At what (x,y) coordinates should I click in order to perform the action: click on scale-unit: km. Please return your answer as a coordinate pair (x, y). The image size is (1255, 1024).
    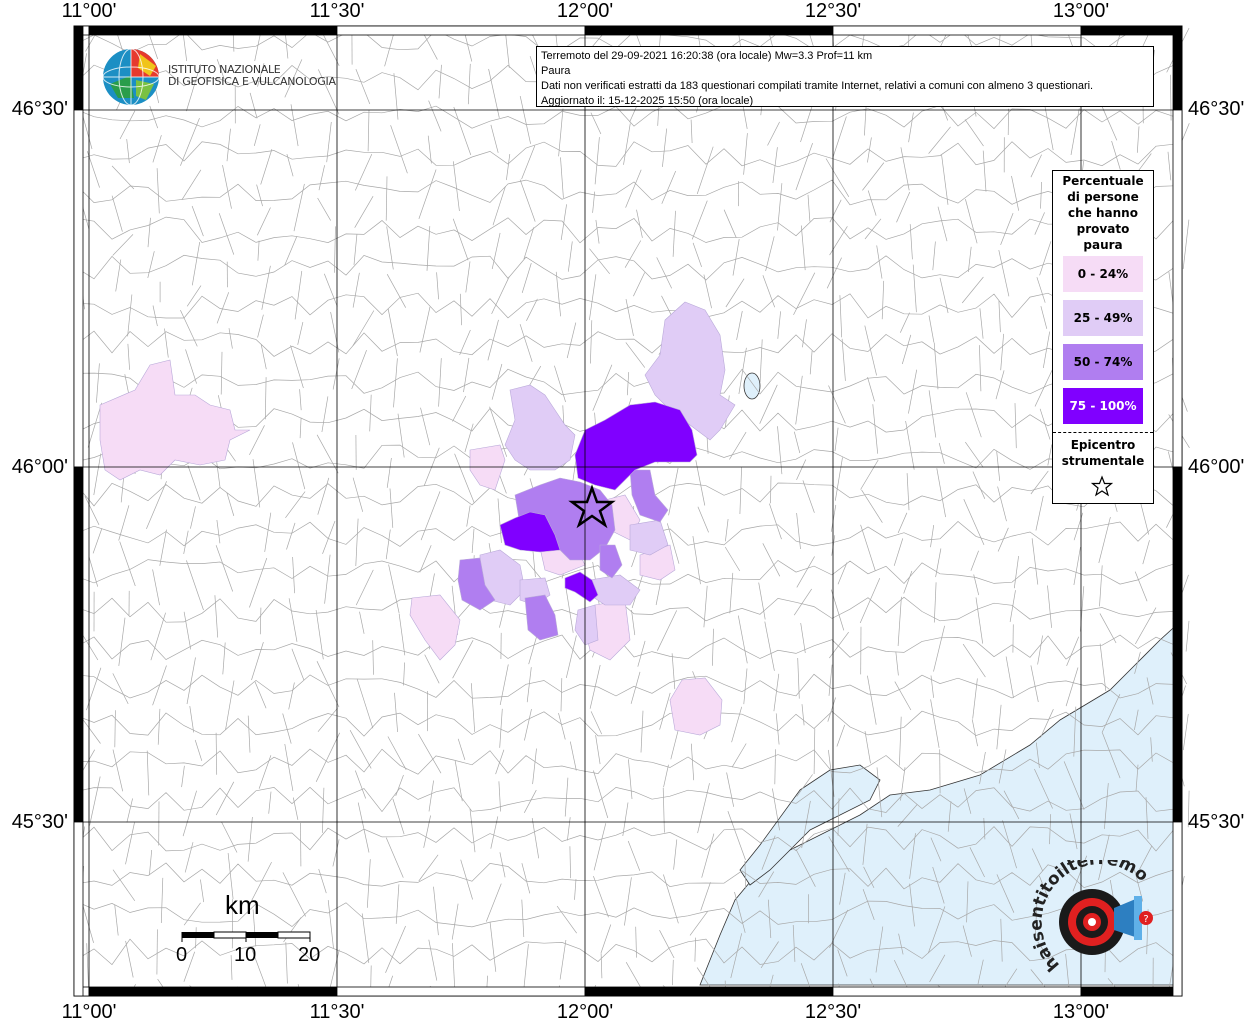
    Looking at the image, I should click on (242, 905).